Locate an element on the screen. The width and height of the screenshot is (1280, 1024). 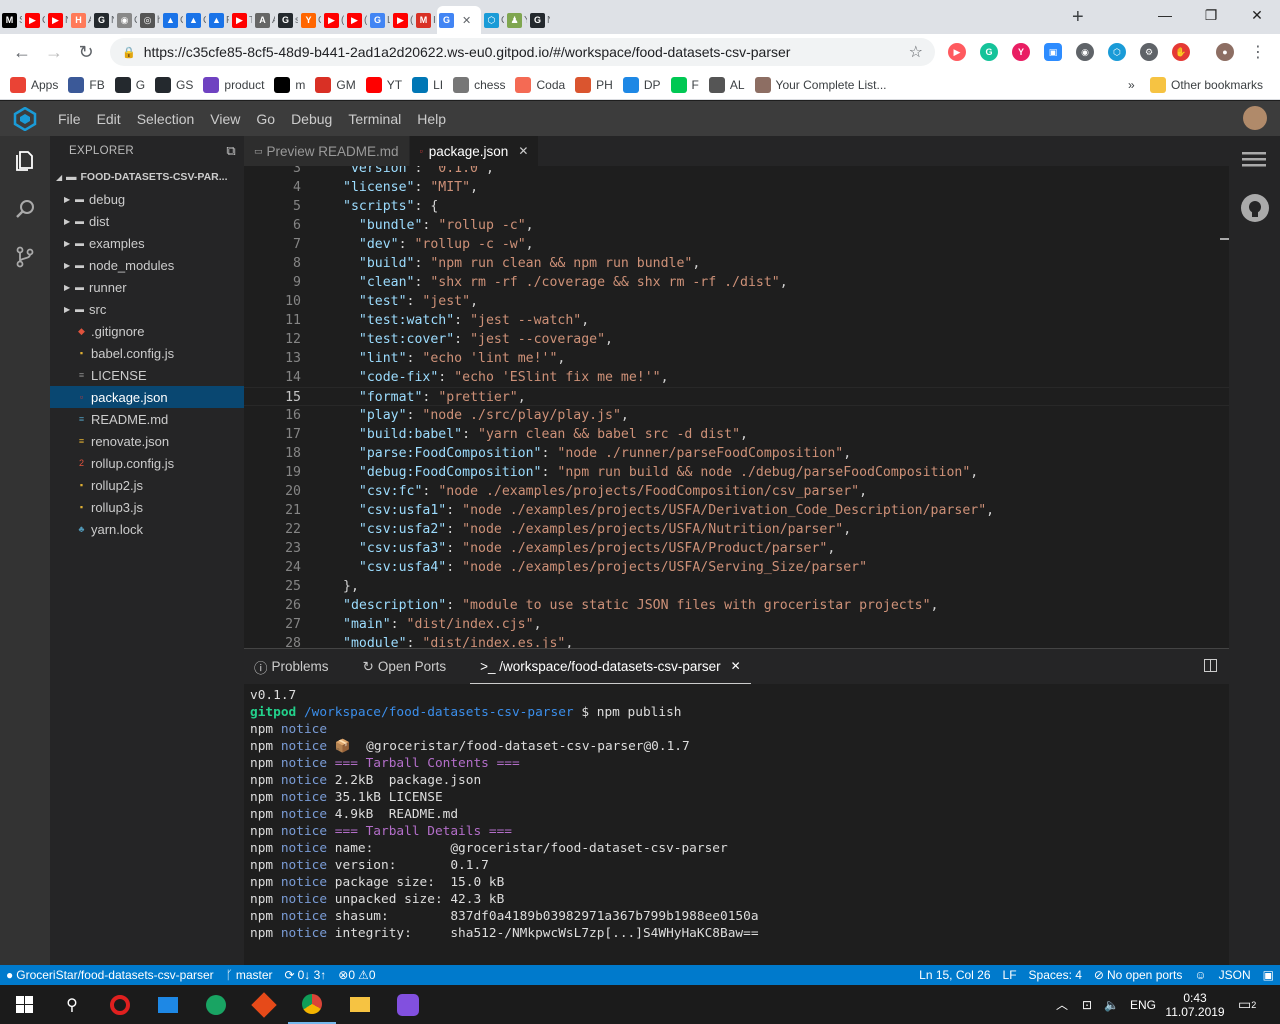
bookmark-item: GM is located at coordinates (335, 84).